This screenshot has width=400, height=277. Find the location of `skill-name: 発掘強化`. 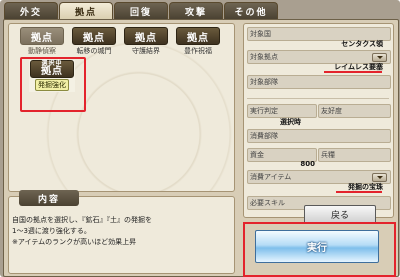

skill-name: 発掘強化 is located at coordinates (52, 85).